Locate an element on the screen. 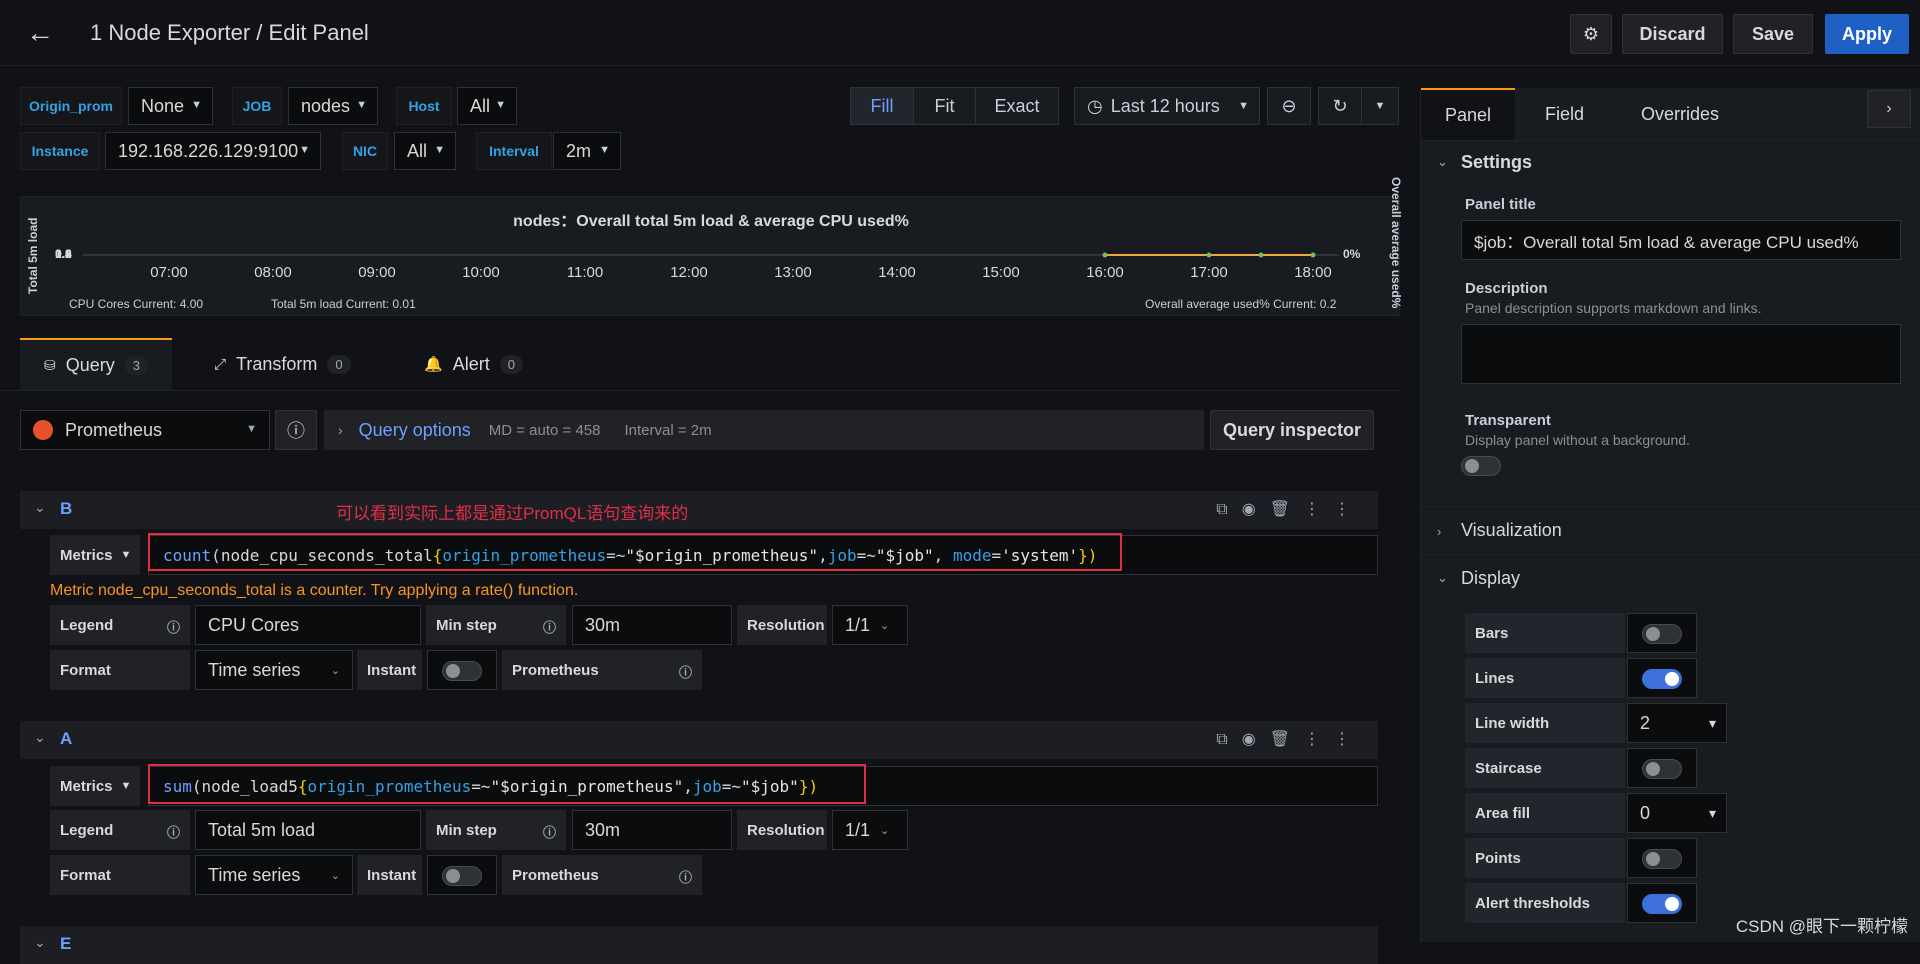  datasource-picker: Prometheus ▼ is located at coordinates (145, 430).